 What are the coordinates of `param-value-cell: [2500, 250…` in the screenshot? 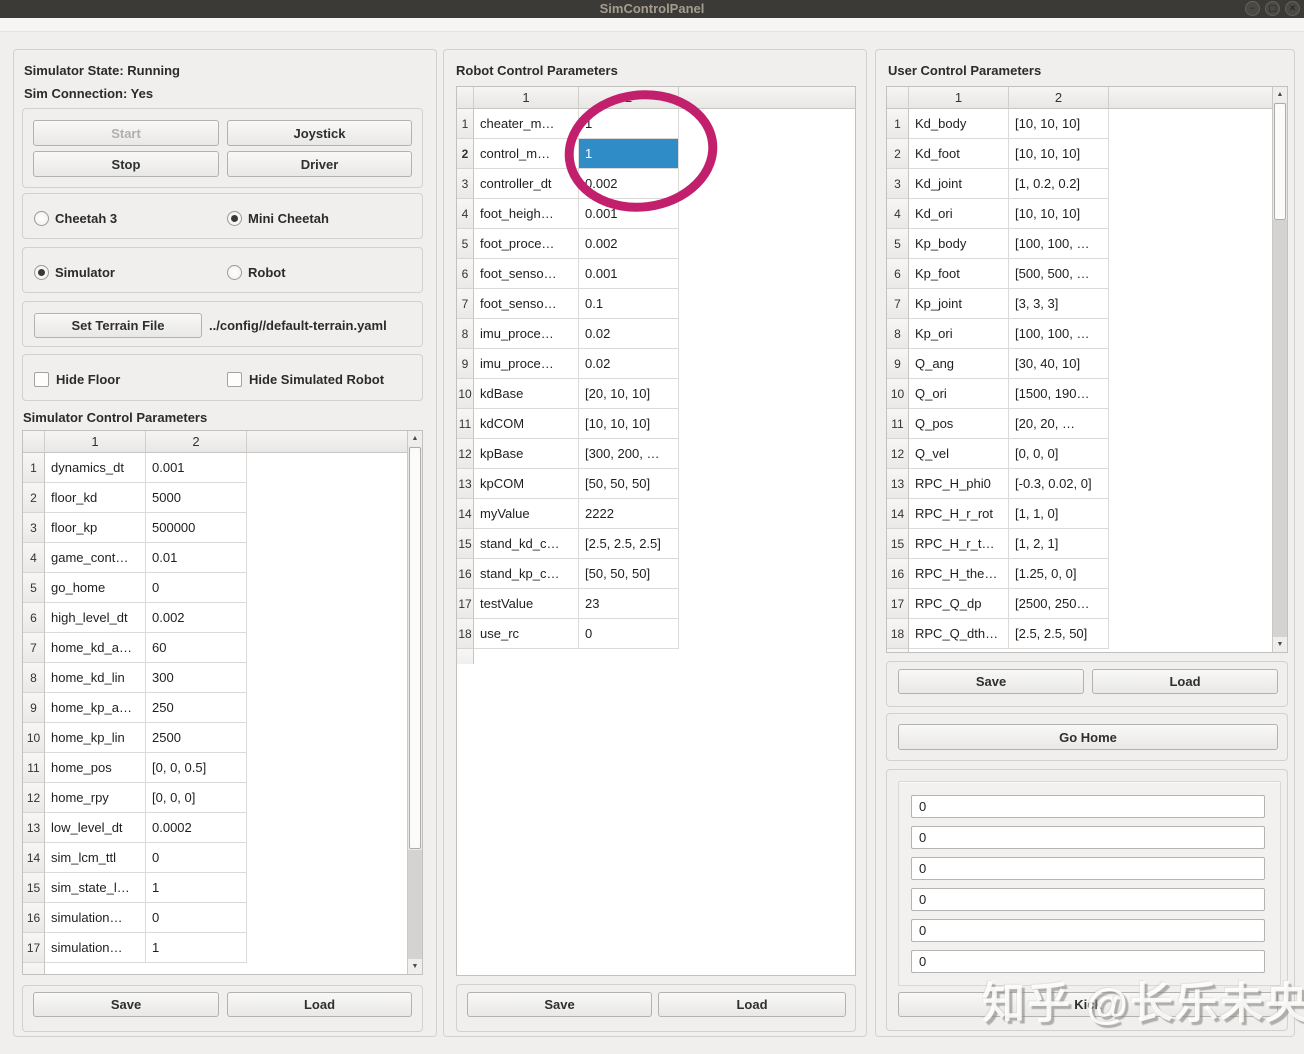 It's located at (1059, 604).